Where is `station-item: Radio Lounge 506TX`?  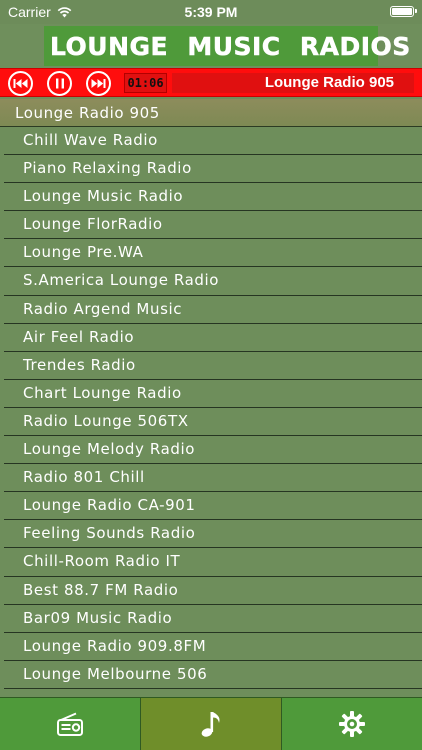 station-item: Radio Lounge 506TX is located at coordinates (213, 422).